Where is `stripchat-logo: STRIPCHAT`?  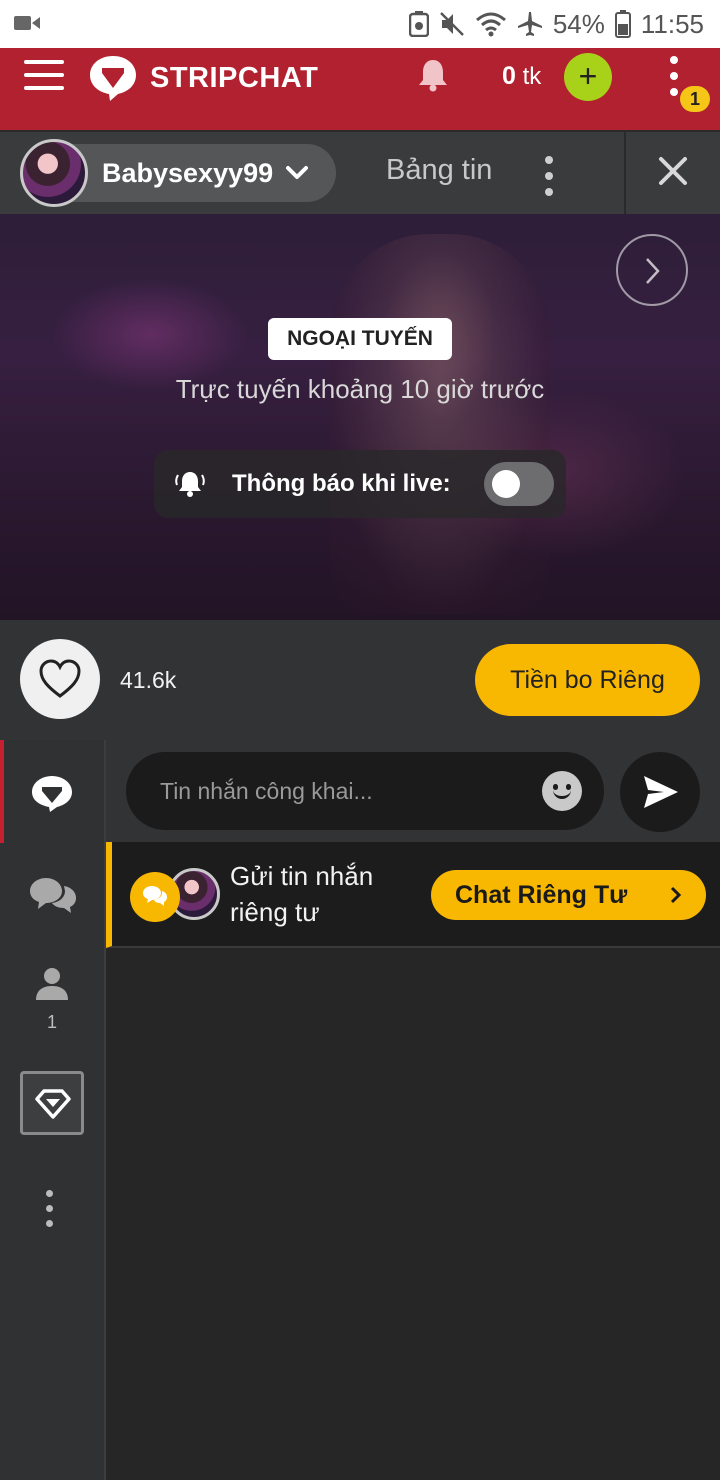
stripchat-logo: STRIPCHAT is located at coordinates (203, 78).